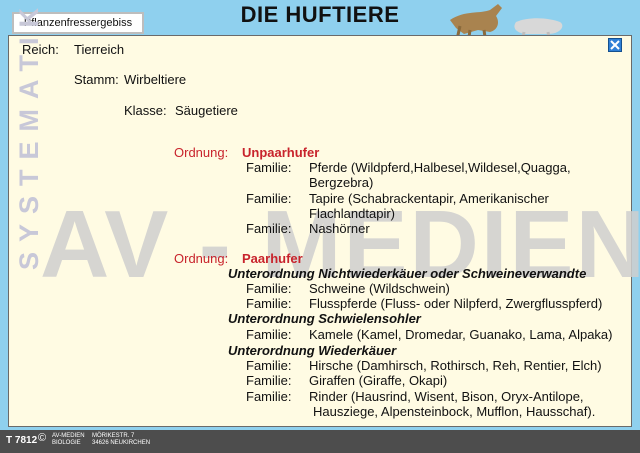  What do you see at coordinates (66, 443) in the screenshot?
I see `publisher-line2: BIOLOGIE` at bounding box center [66, 443].